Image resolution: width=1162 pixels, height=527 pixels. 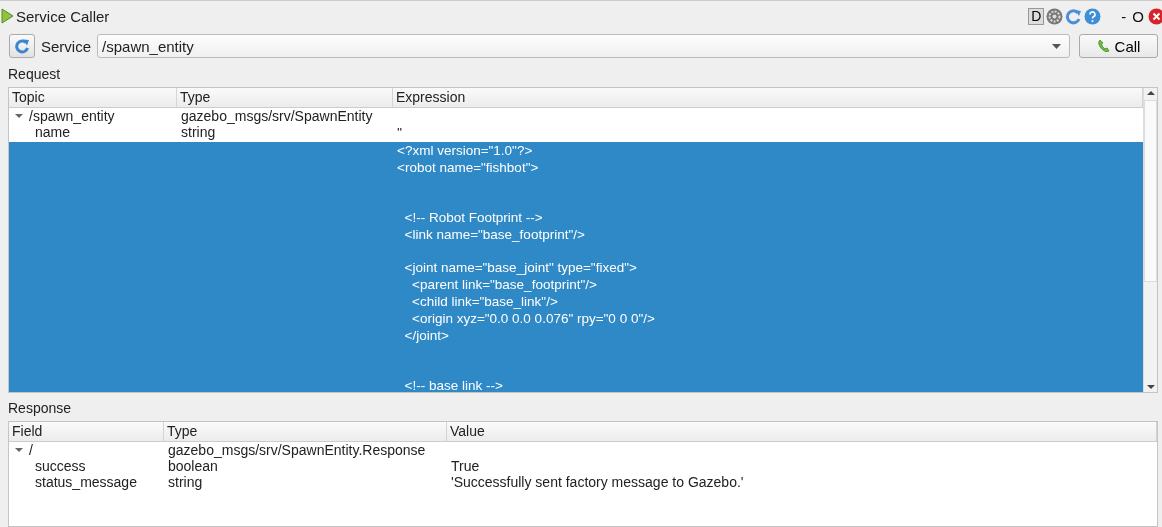 What do you see at coordinates (1056, 46) in the screenshot?
I see `dropdown-arrow-icon` at bounding box center [1056, 46].